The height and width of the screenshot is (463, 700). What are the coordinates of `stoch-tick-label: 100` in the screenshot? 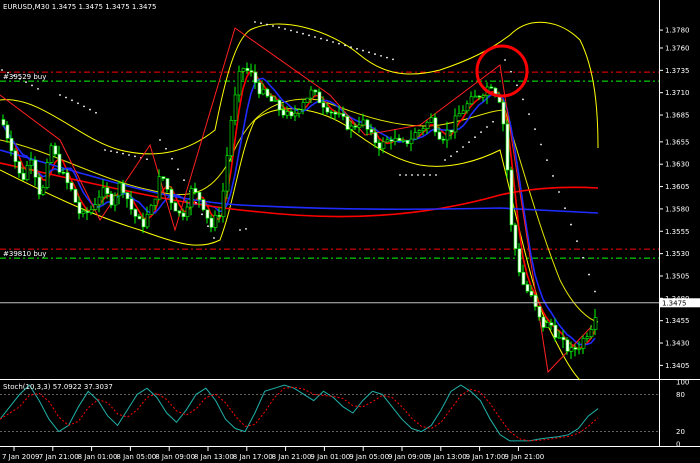 It's located at (682, 383).